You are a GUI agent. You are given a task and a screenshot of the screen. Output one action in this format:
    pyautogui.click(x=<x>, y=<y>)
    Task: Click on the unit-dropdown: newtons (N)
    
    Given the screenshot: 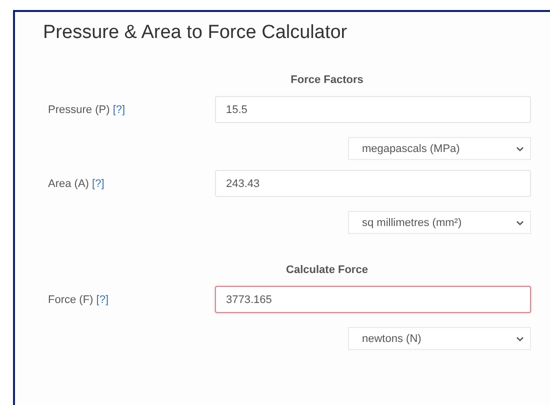 What is the action you would take?
    pyautogui.click(x=439, y=338)
    